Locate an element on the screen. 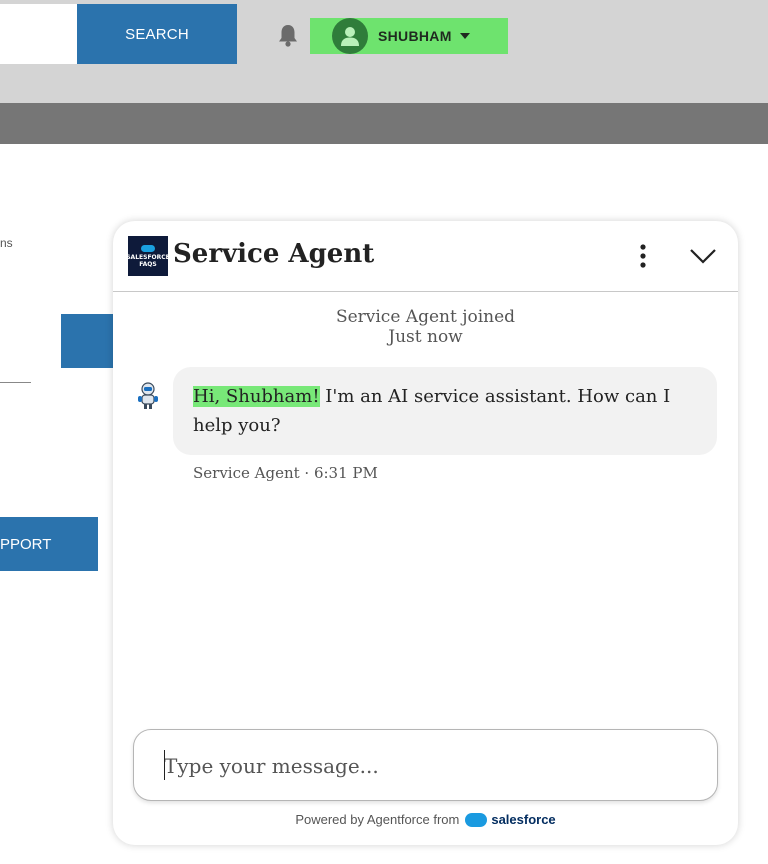 The image size is (768, 864). chevron-down-icon is located at coordinates (703, 256).